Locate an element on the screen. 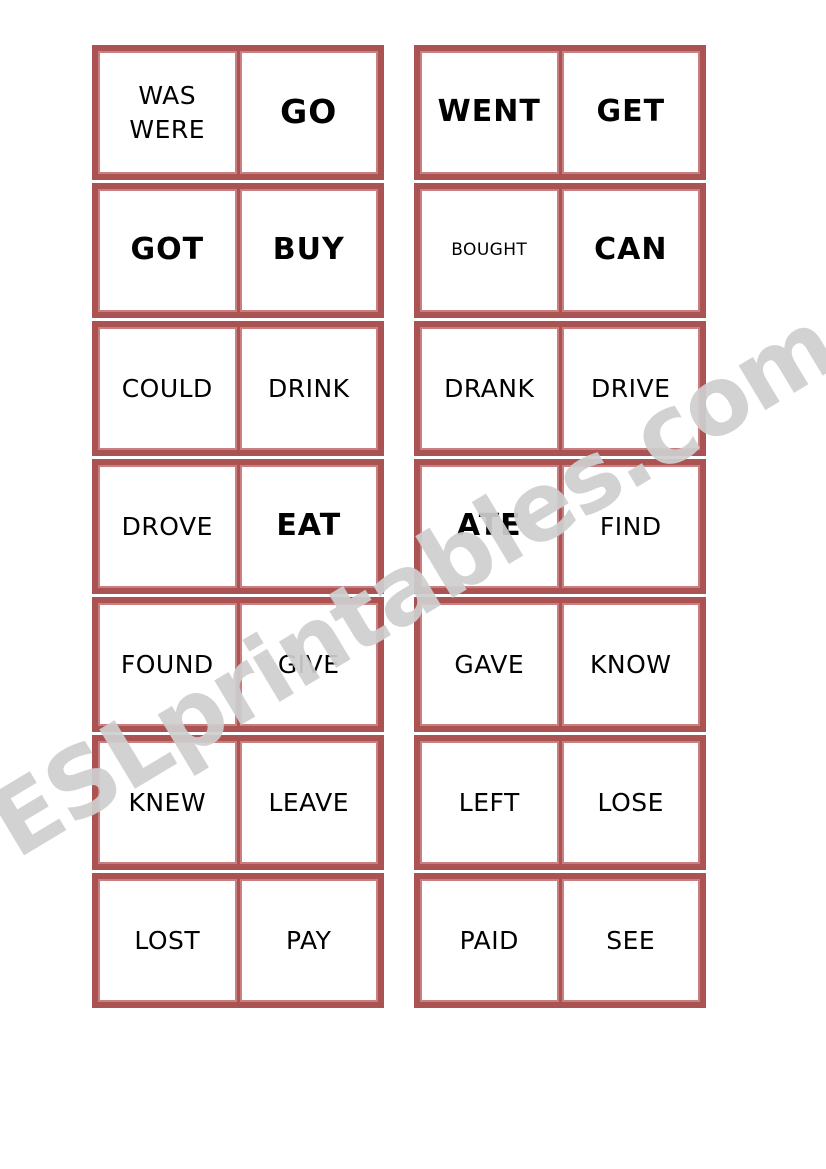  verb-word: CAN is located at coordinates (631, 250).